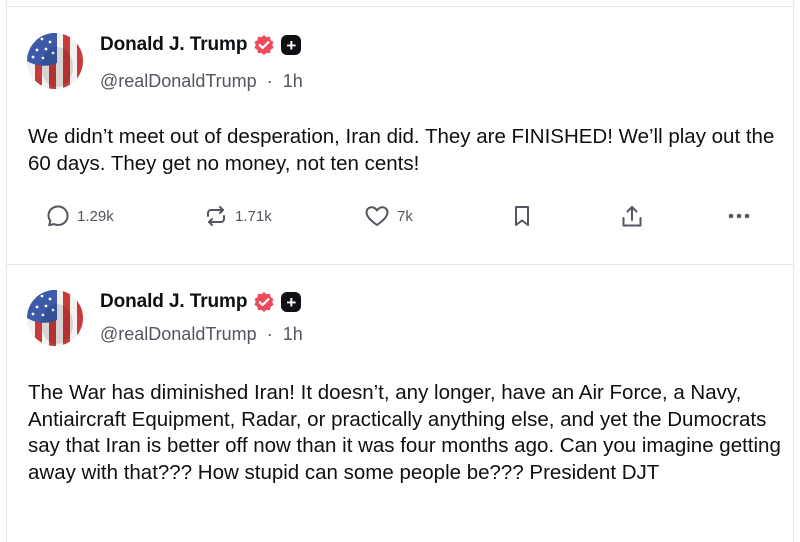  I want to click on share-icon, so click(632, 216).